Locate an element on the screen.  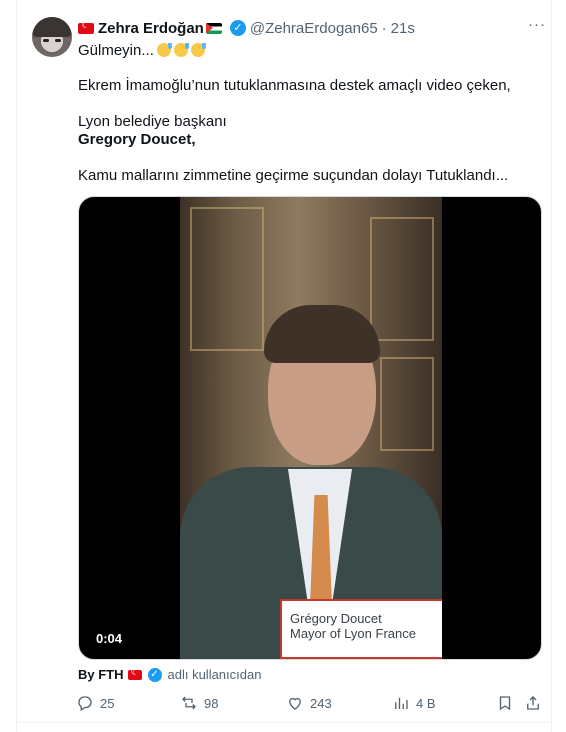
repost-icon is located at coordinates (189, 703).